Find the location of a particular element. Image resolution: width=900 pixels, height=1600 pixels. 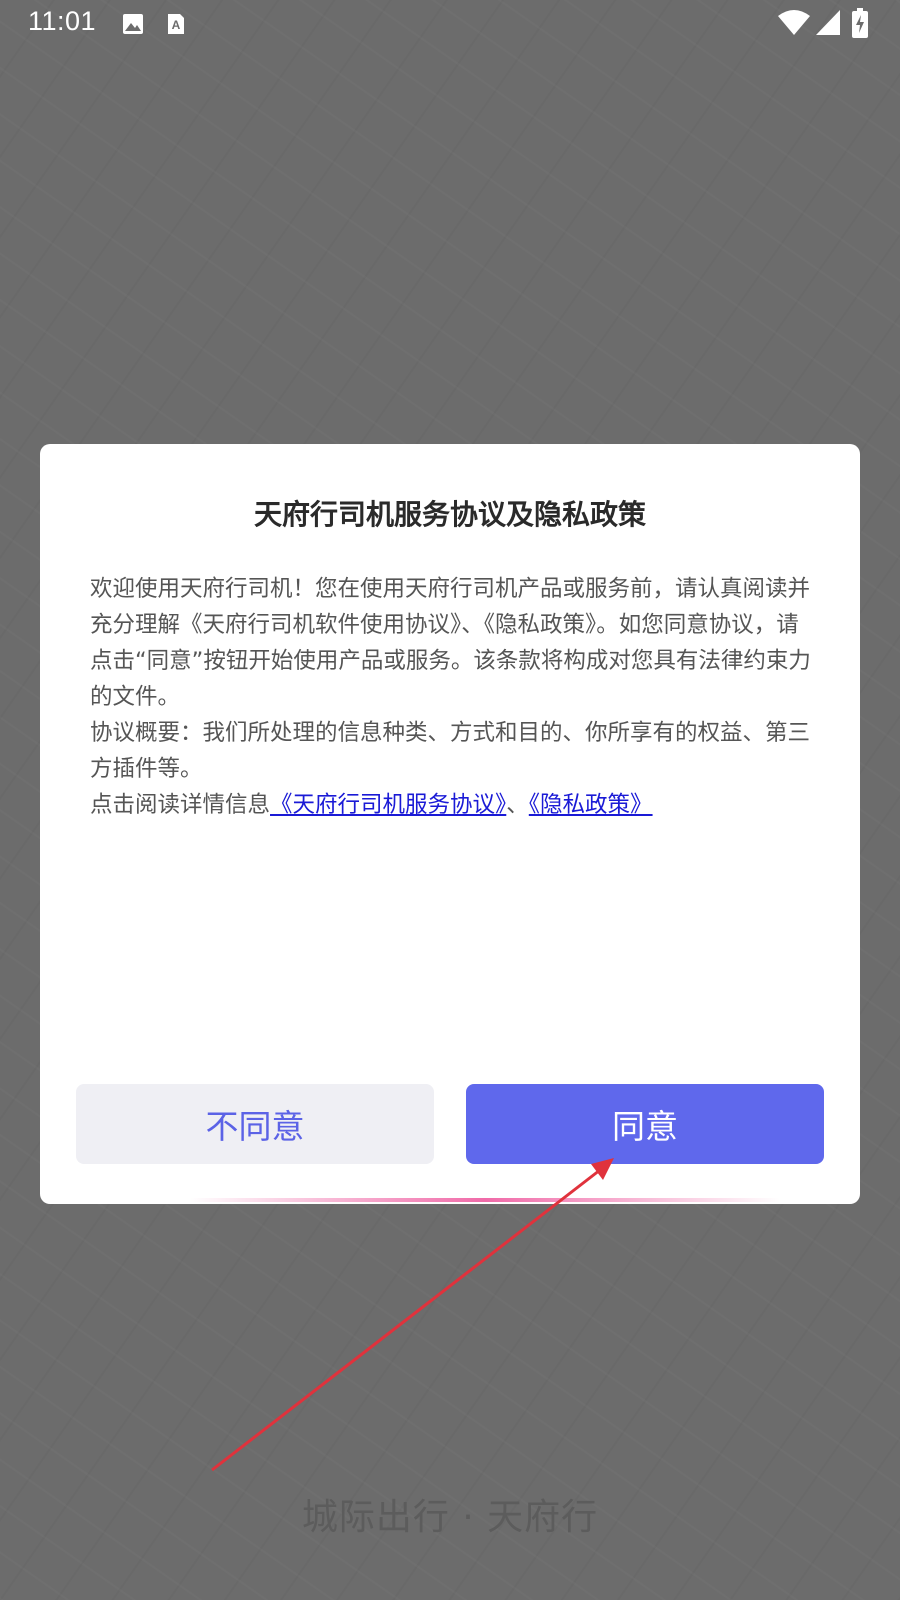

battery-charging-icon is located at coordinates (860, 25).